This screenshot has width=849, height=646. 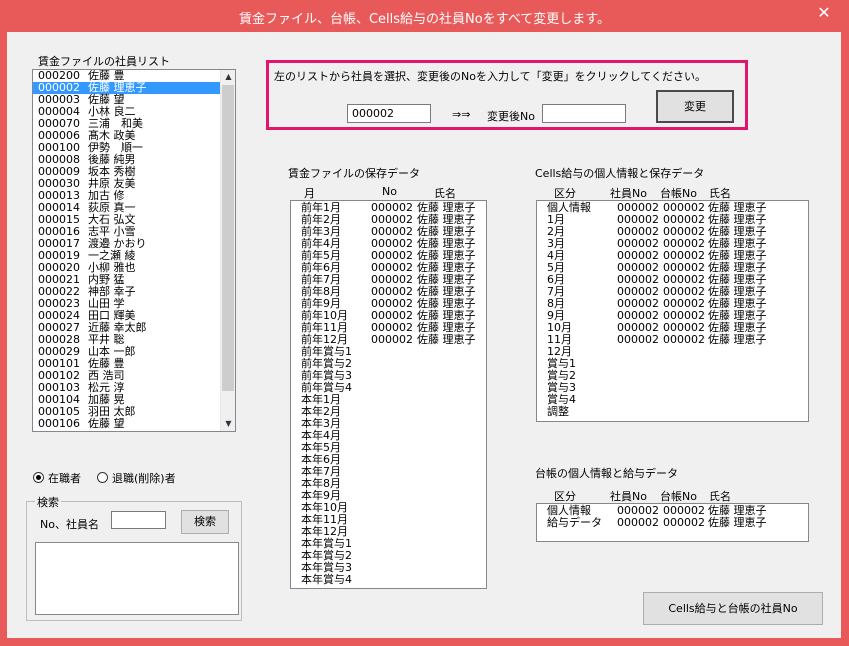 I want to click on employee-list-item: 000106 佐藤 望, so click(x=127, y=424).